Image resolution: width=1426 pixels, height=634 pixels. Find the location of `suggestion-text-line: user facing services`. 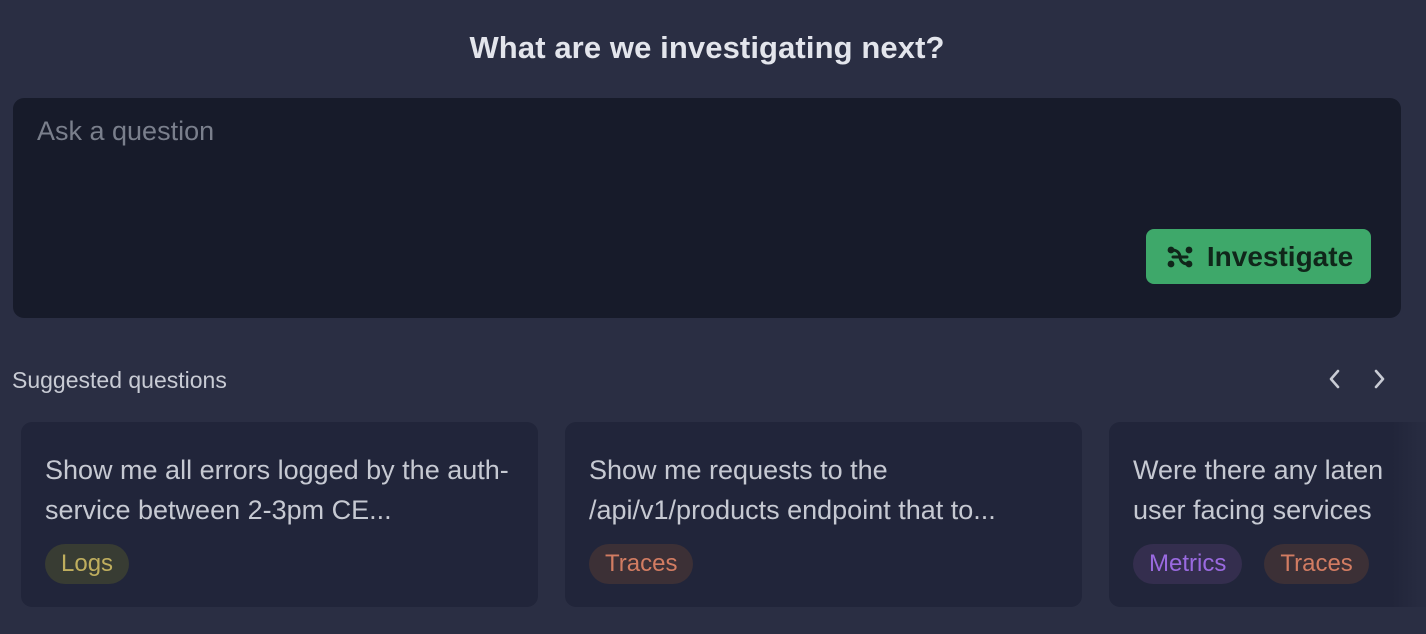

suggestion-text-line: user facing services is located at coordinates (1252, 510).